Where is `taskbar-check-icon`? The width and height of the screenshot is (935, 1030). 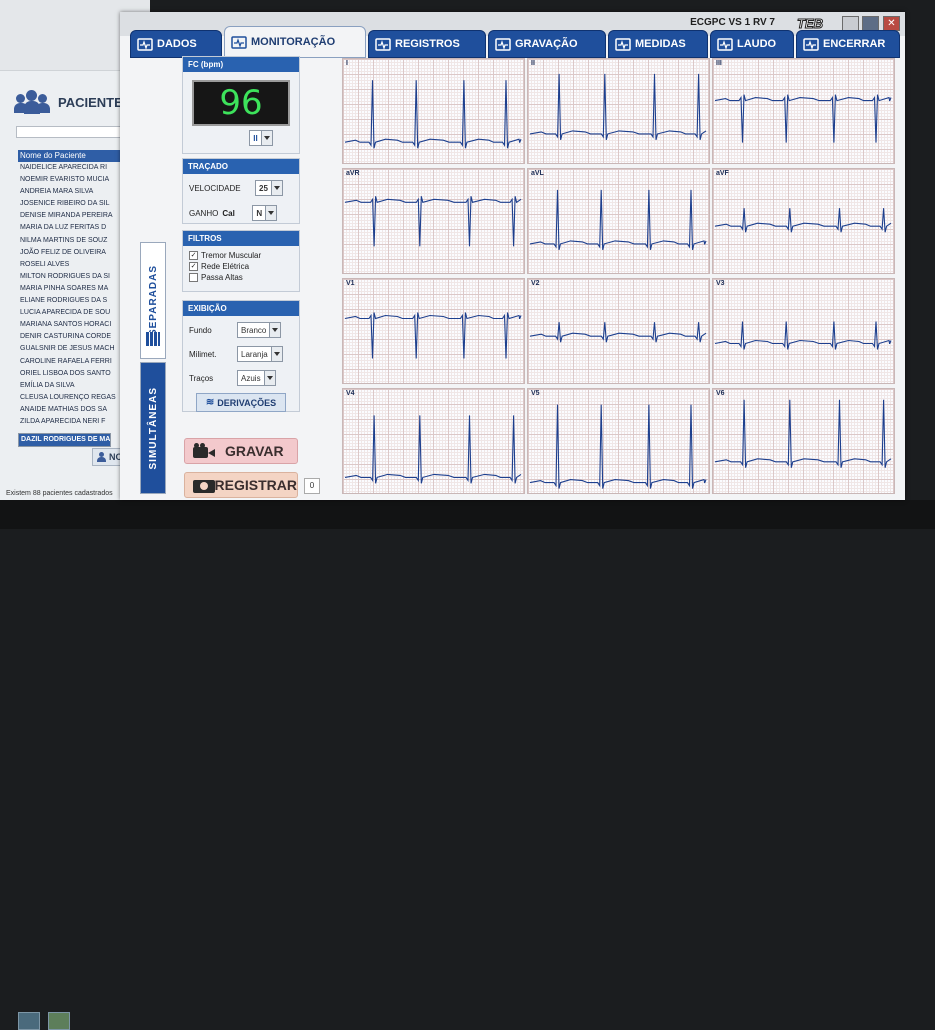 taskbar-check-icon is located at coordinates (59, 1021).